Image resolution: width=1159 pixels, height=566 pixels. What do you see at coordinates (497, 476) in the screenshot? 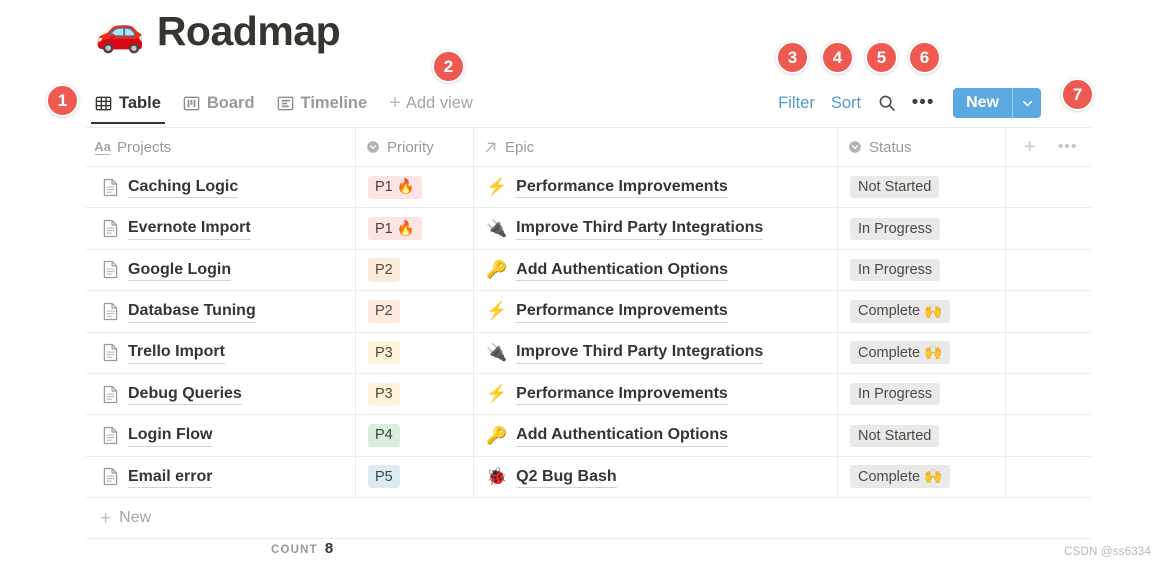
I see `epic-emoji-icon: 🐞` at bounding box center [497, 476].